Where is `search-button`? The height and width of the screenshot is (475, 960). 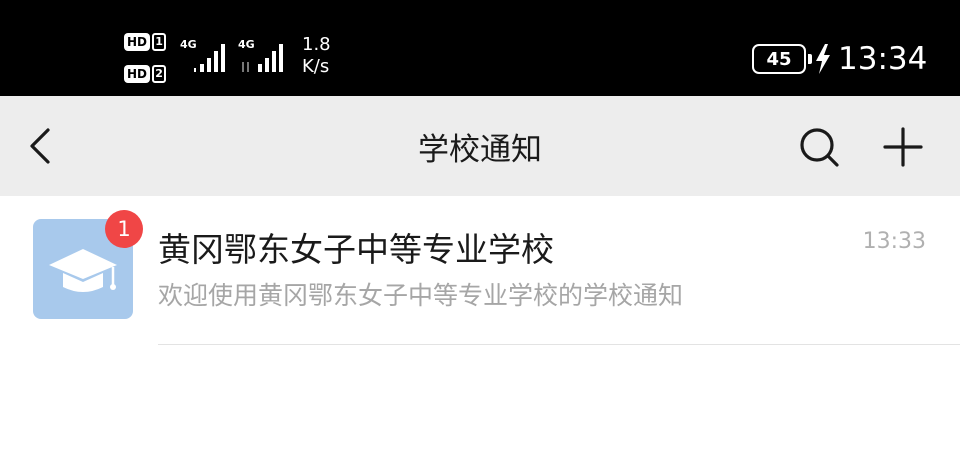 search-button is located at coordinates (819, 147).